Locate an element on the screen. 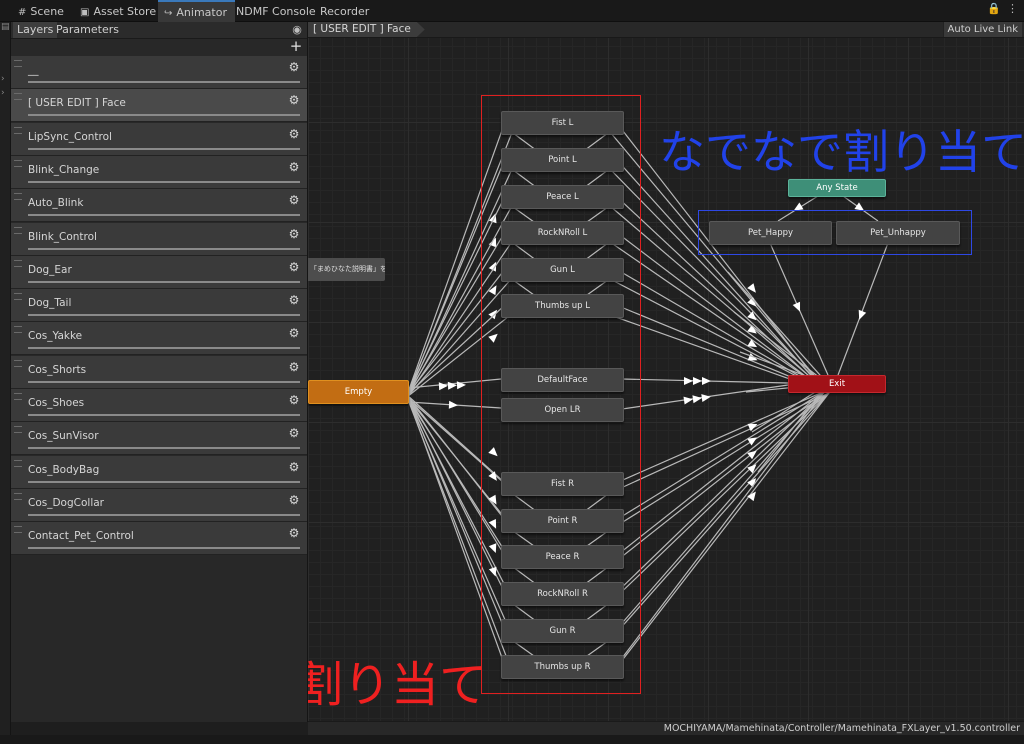  state-point-r: Point R is located at coordinates (562, 521).